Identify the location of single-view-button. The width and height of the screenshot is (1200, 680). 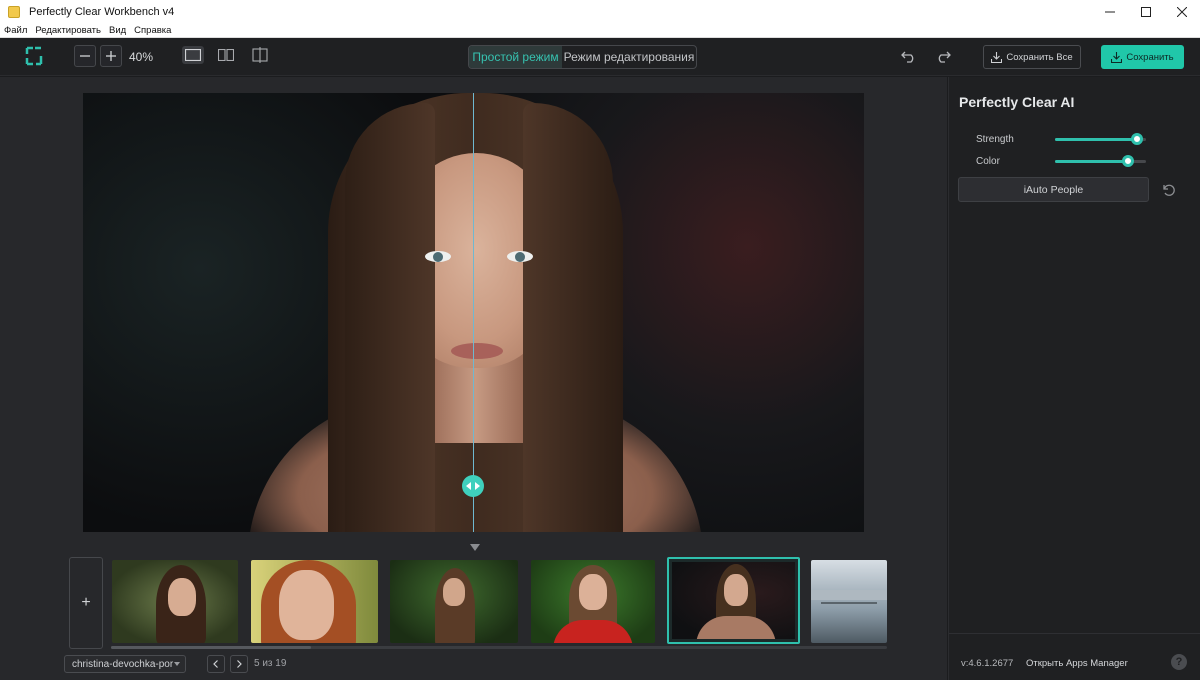
(193, 55).